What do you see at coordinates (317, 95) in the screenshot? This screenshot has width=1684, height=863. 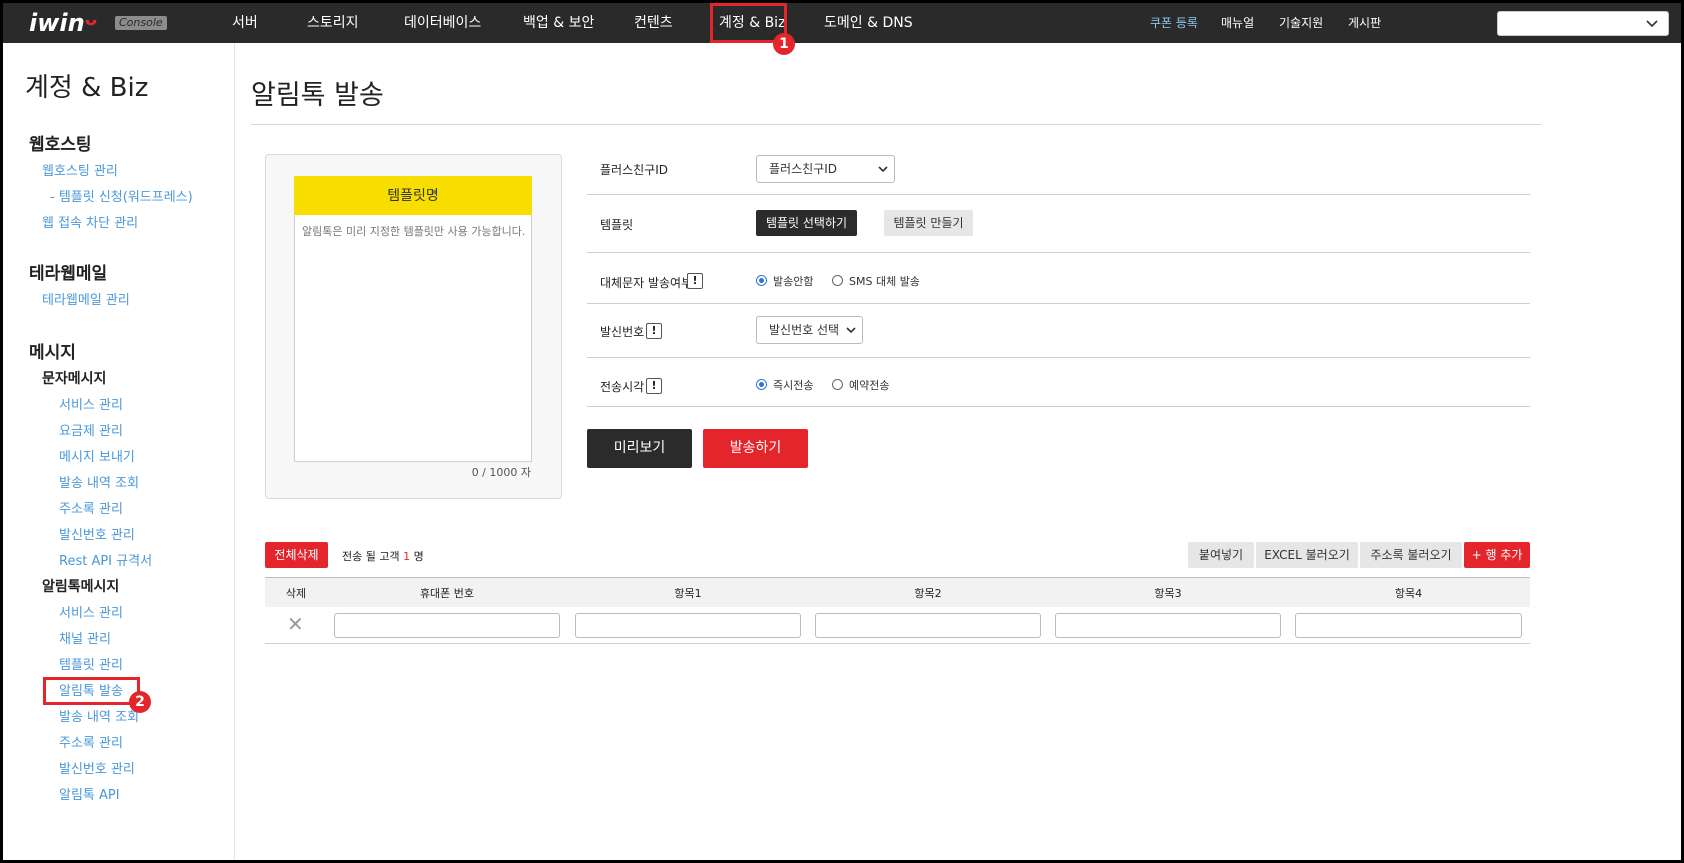 I see `page-title: 알림톡 발송` at bounding box center [317, 95].